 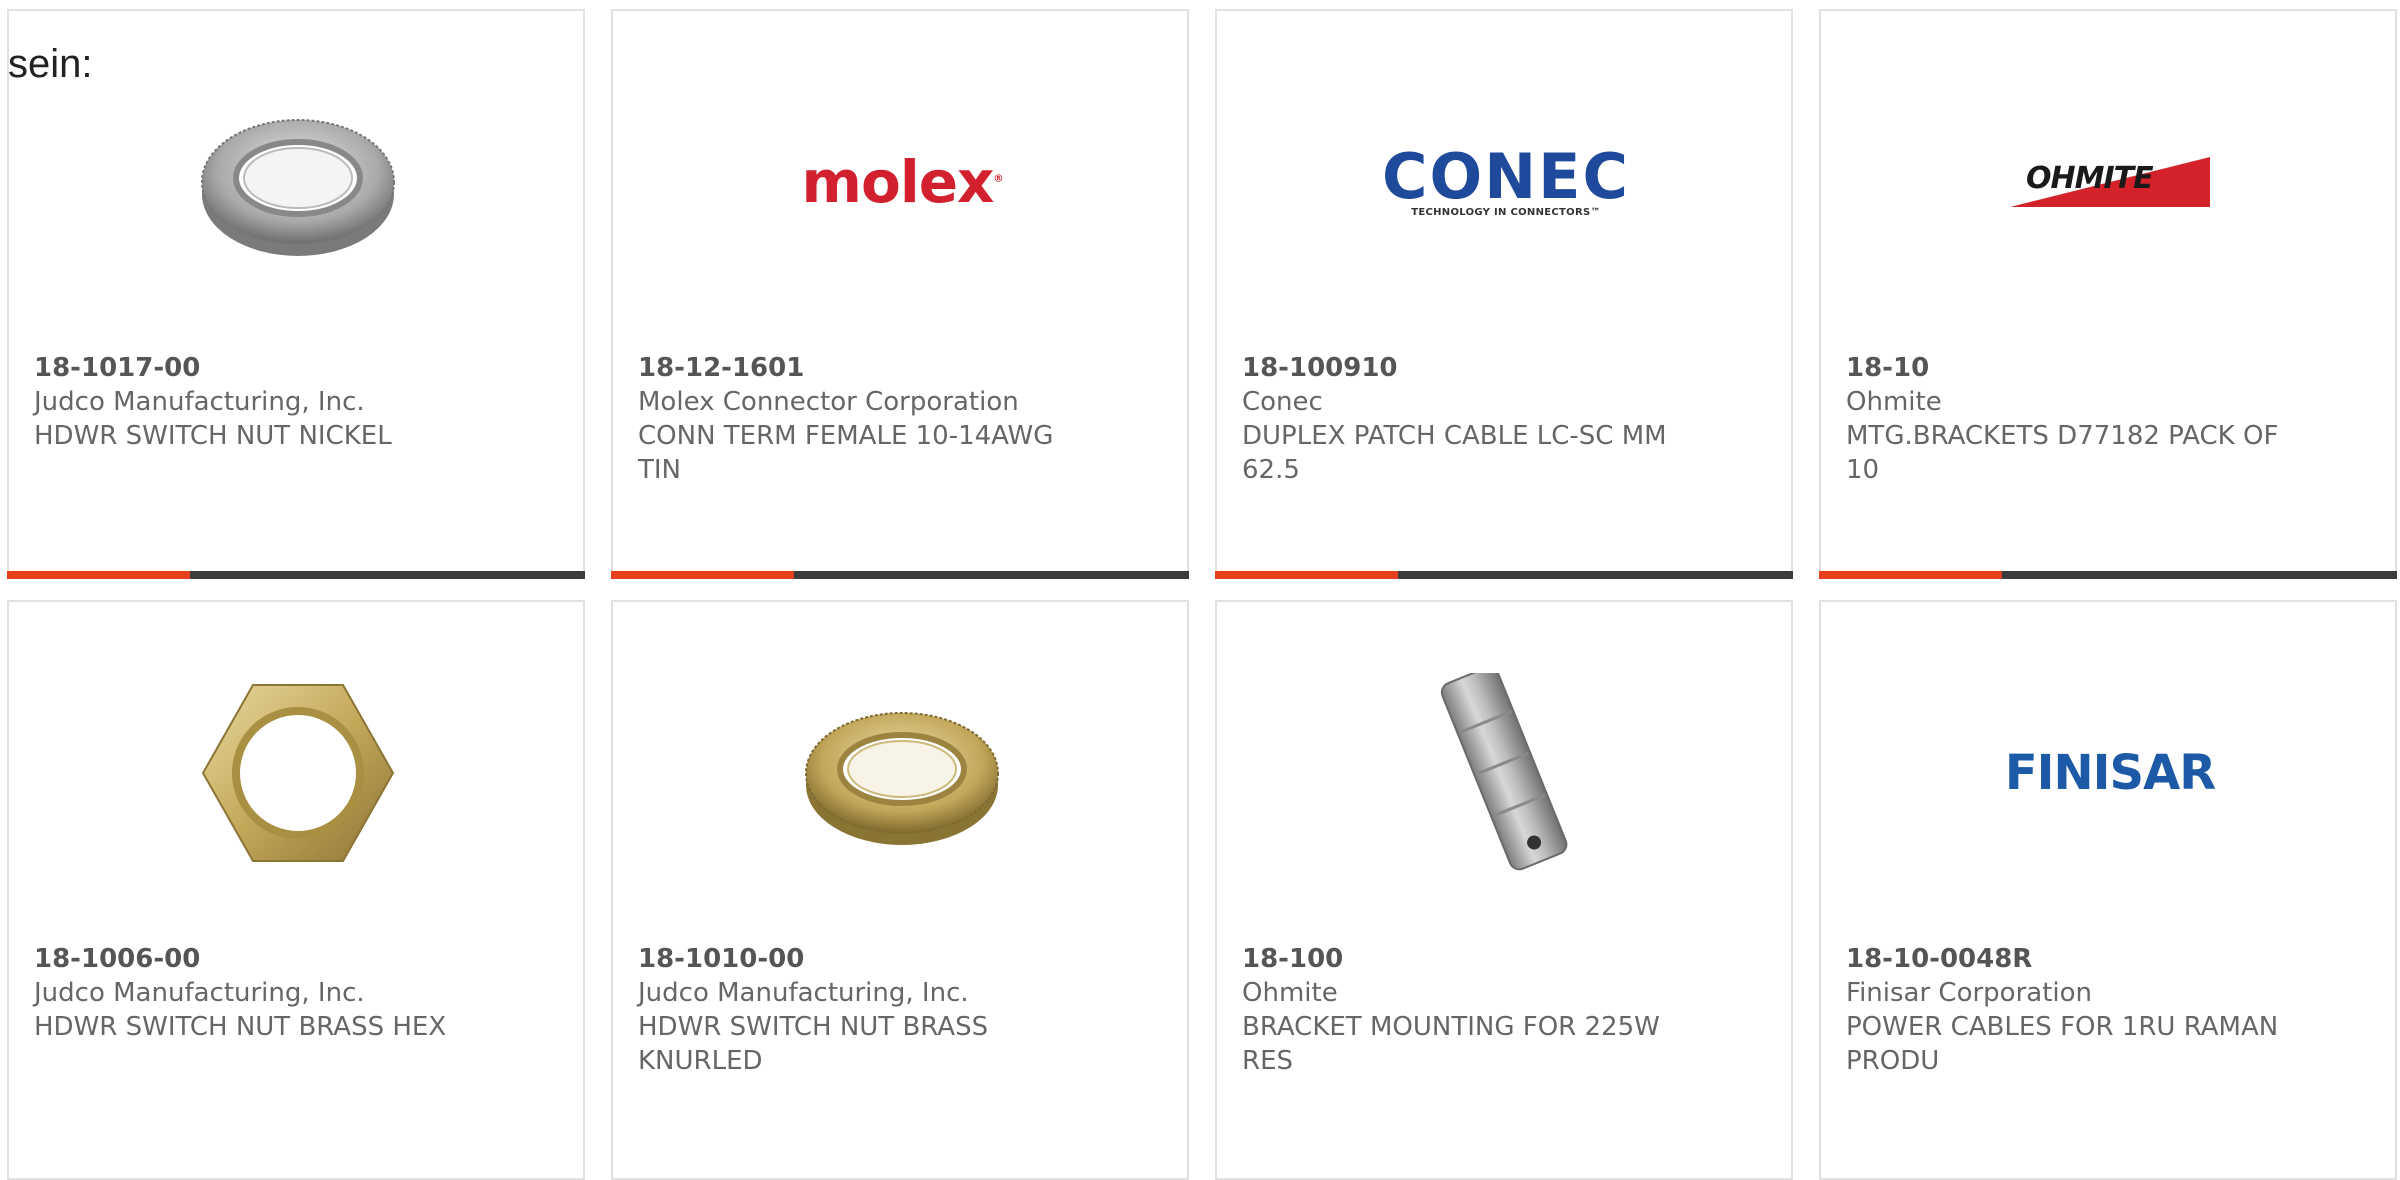 What do you see at coordinates (700, 1061) in the screenshot?
I see `description-line-2: KNURLED` at bounding box center [700, 1061].